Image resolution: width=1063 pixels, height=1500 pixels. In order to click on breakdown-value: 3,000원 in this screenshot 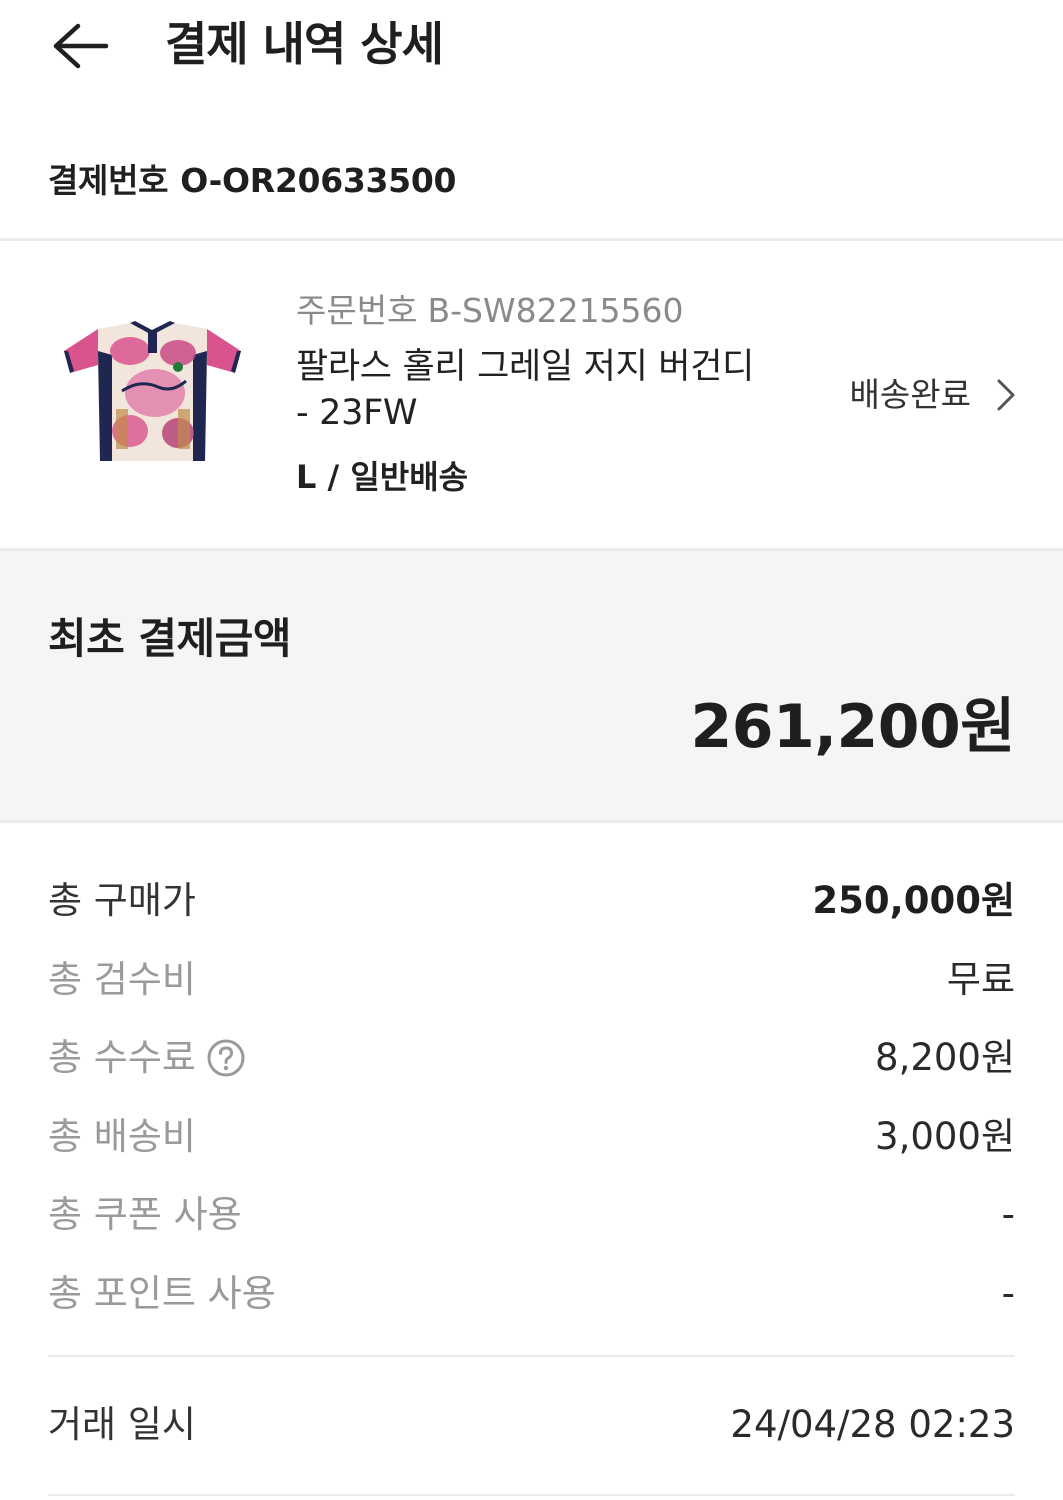, I will do `click(945, 1136)`.